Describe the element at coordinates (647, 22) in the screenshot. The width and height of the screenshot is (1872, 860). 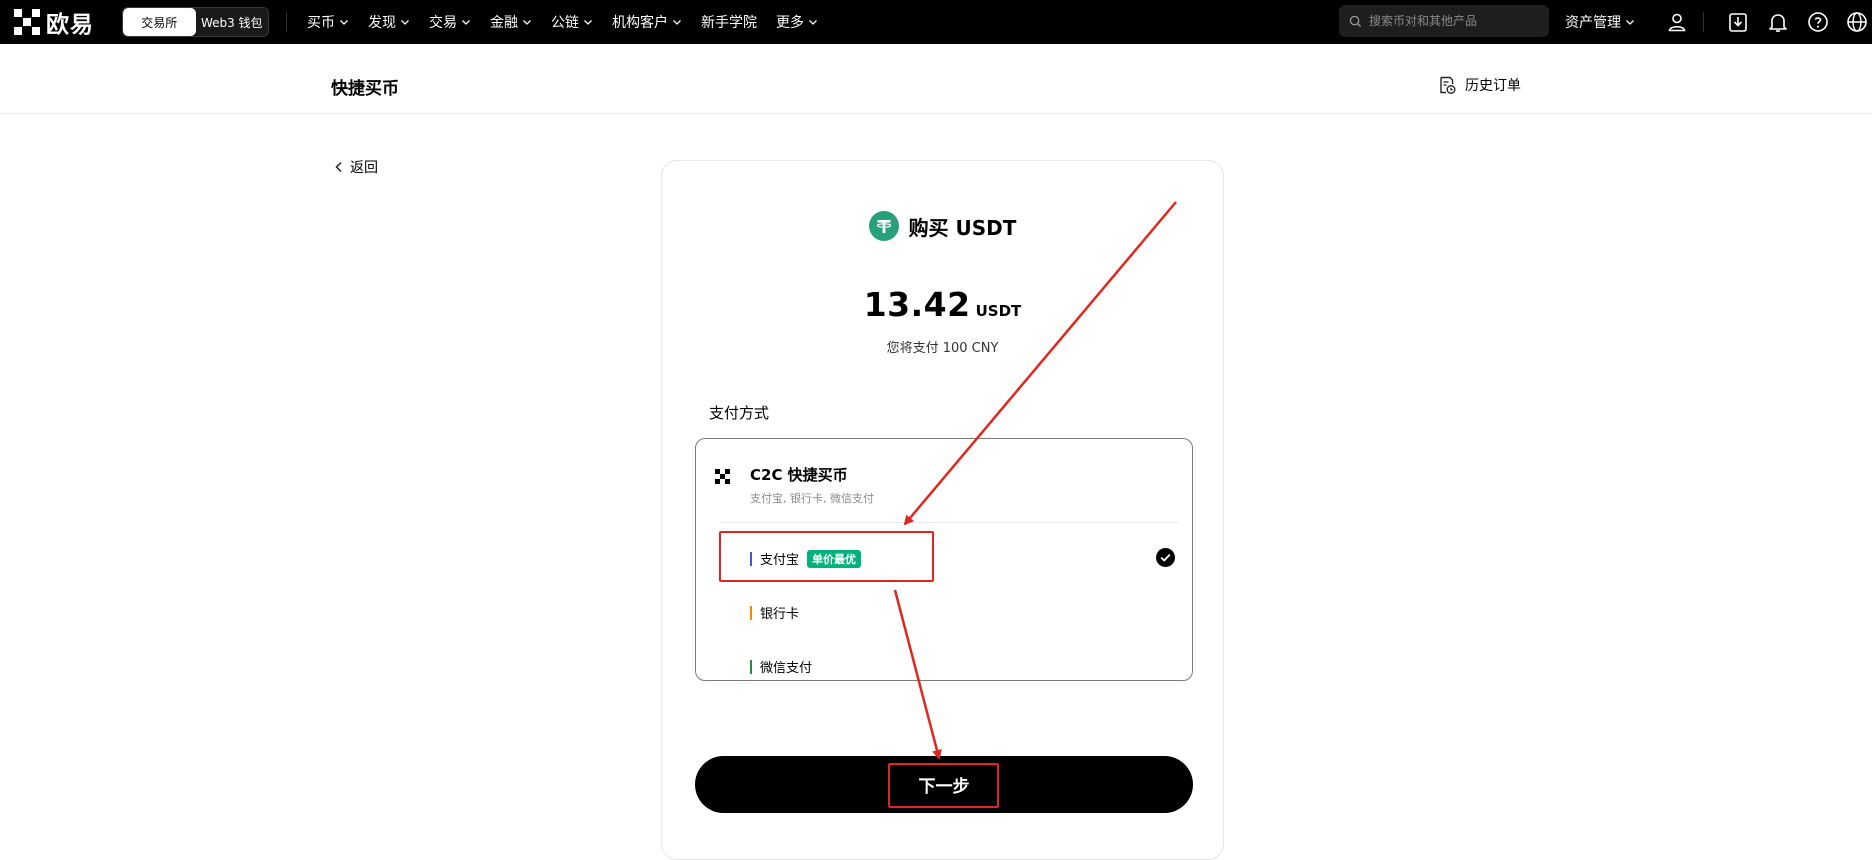
I see `nav-item-institutional: 机构客户` at that location.